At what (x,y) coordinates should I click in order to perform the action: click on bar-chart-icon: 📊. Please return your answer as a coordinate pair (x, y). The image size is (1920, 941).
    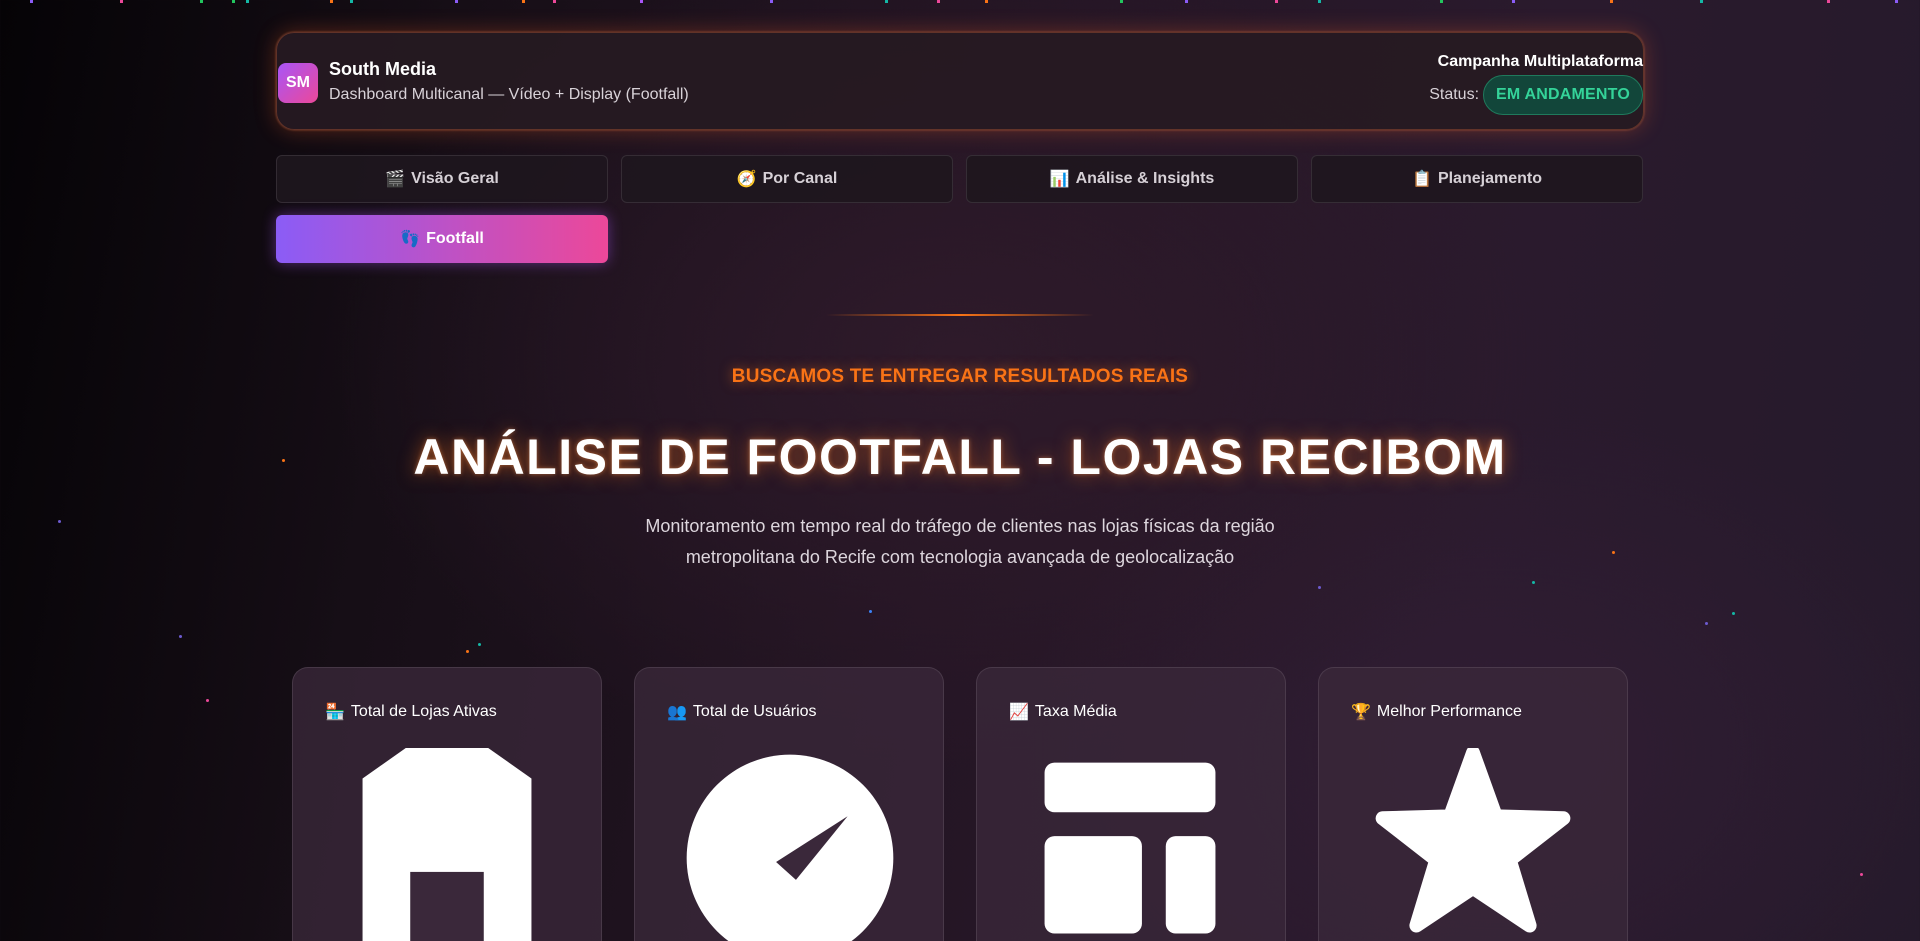
    Looking at the image, I should click on (1059, 179).